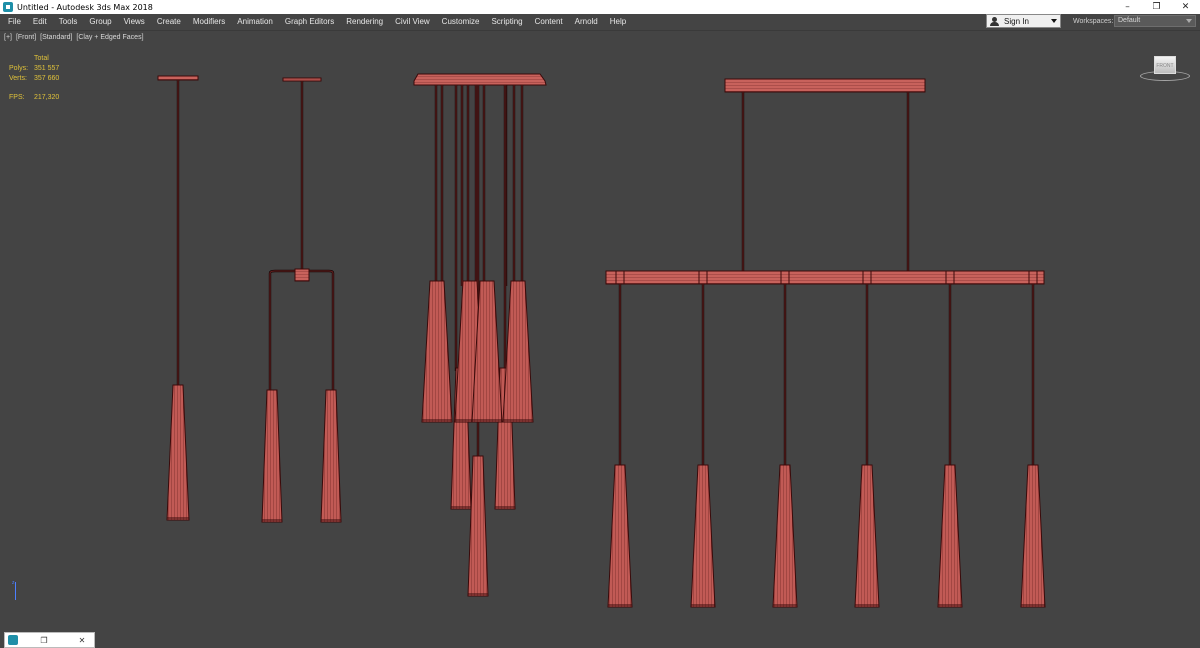  Describe the element at coordinates (1127, 7) in the screenshot. I see `minimize-button: –` at that location.